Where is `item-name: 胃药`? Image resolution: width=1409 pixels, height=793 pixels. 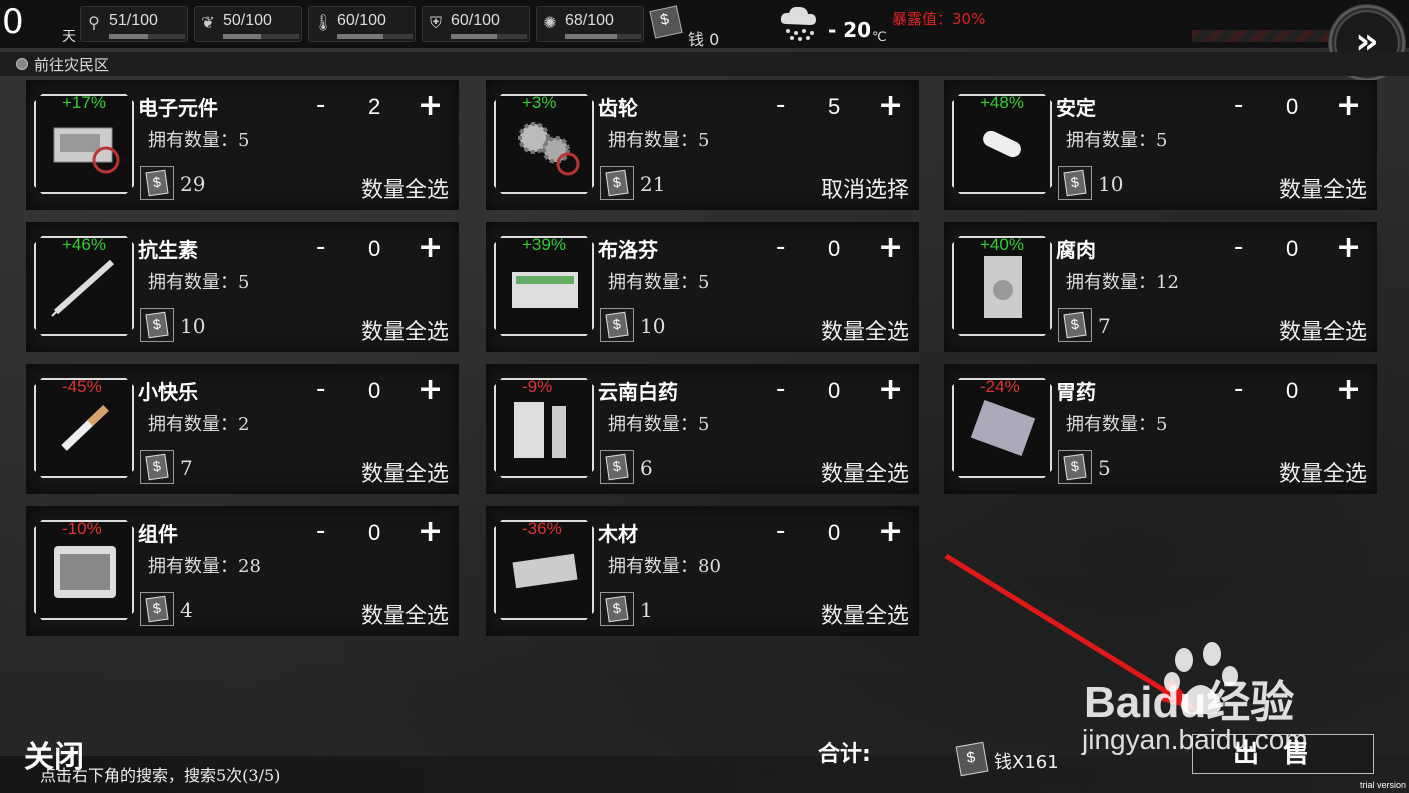 item-name: 胃药 is located at coordinates (1076, 392).